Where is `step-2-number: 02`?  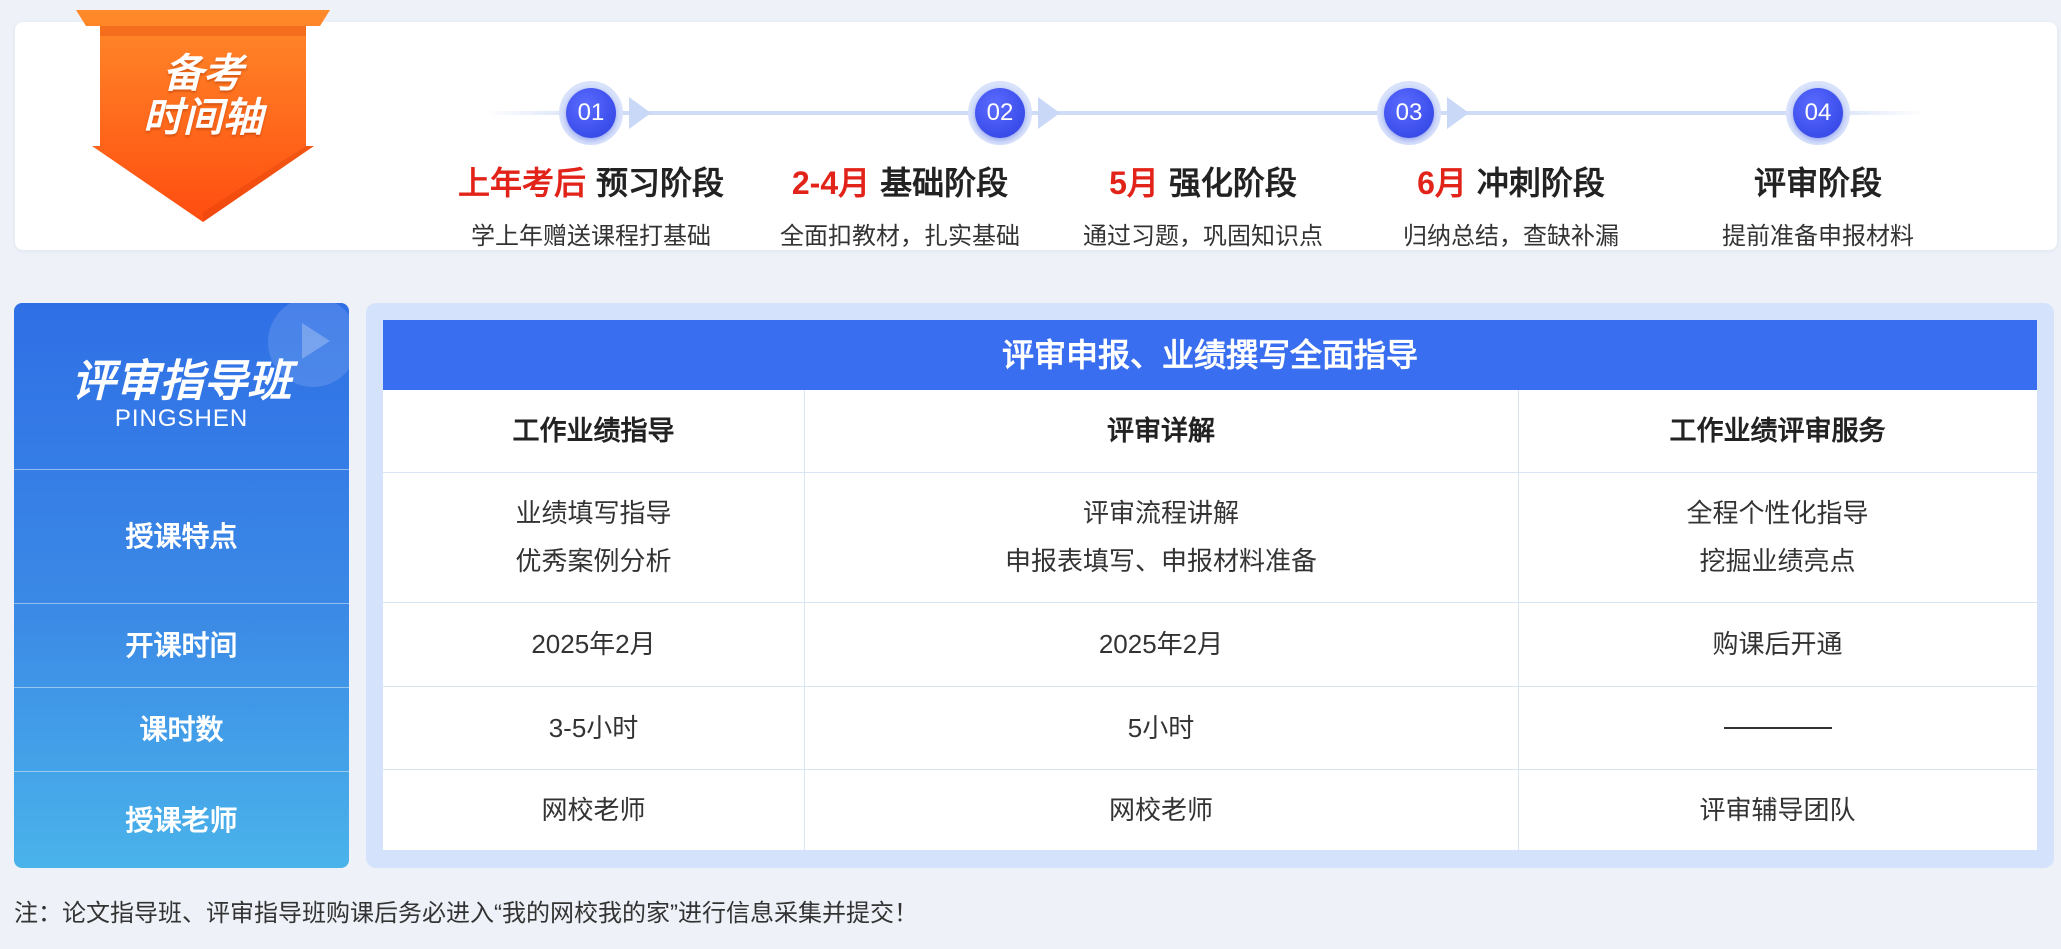
step-2-number: 02 is located at coordinates (1000, 113).